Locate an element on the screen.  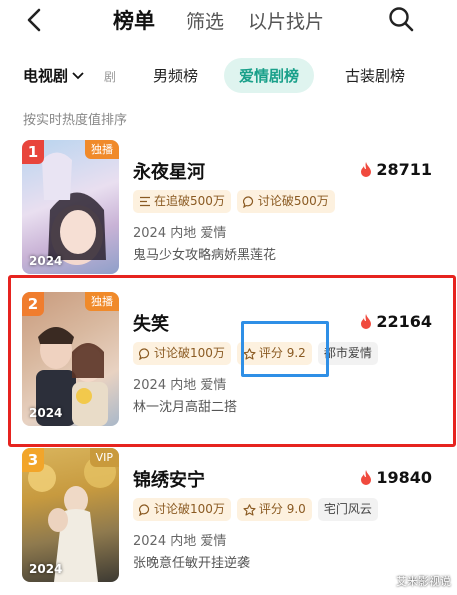
tv-type-dropdown: 电视剧 is located at coordinates (53, 75).